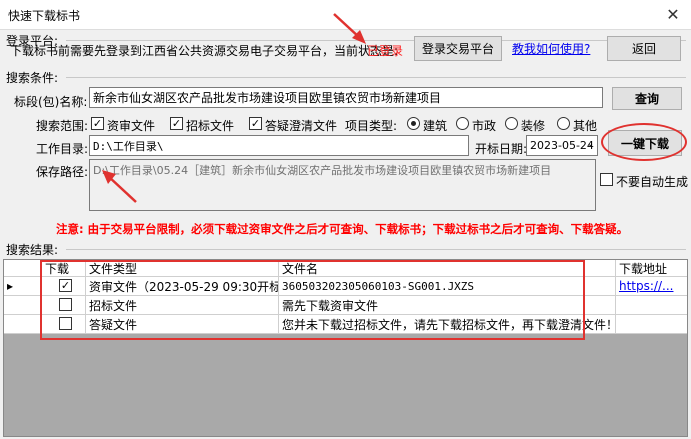 This screenshot has height=439, width=691. Describe the element at coordinates (210, 126) in the screenshot. I see `scope-label-tender: 招标文件` at that location.